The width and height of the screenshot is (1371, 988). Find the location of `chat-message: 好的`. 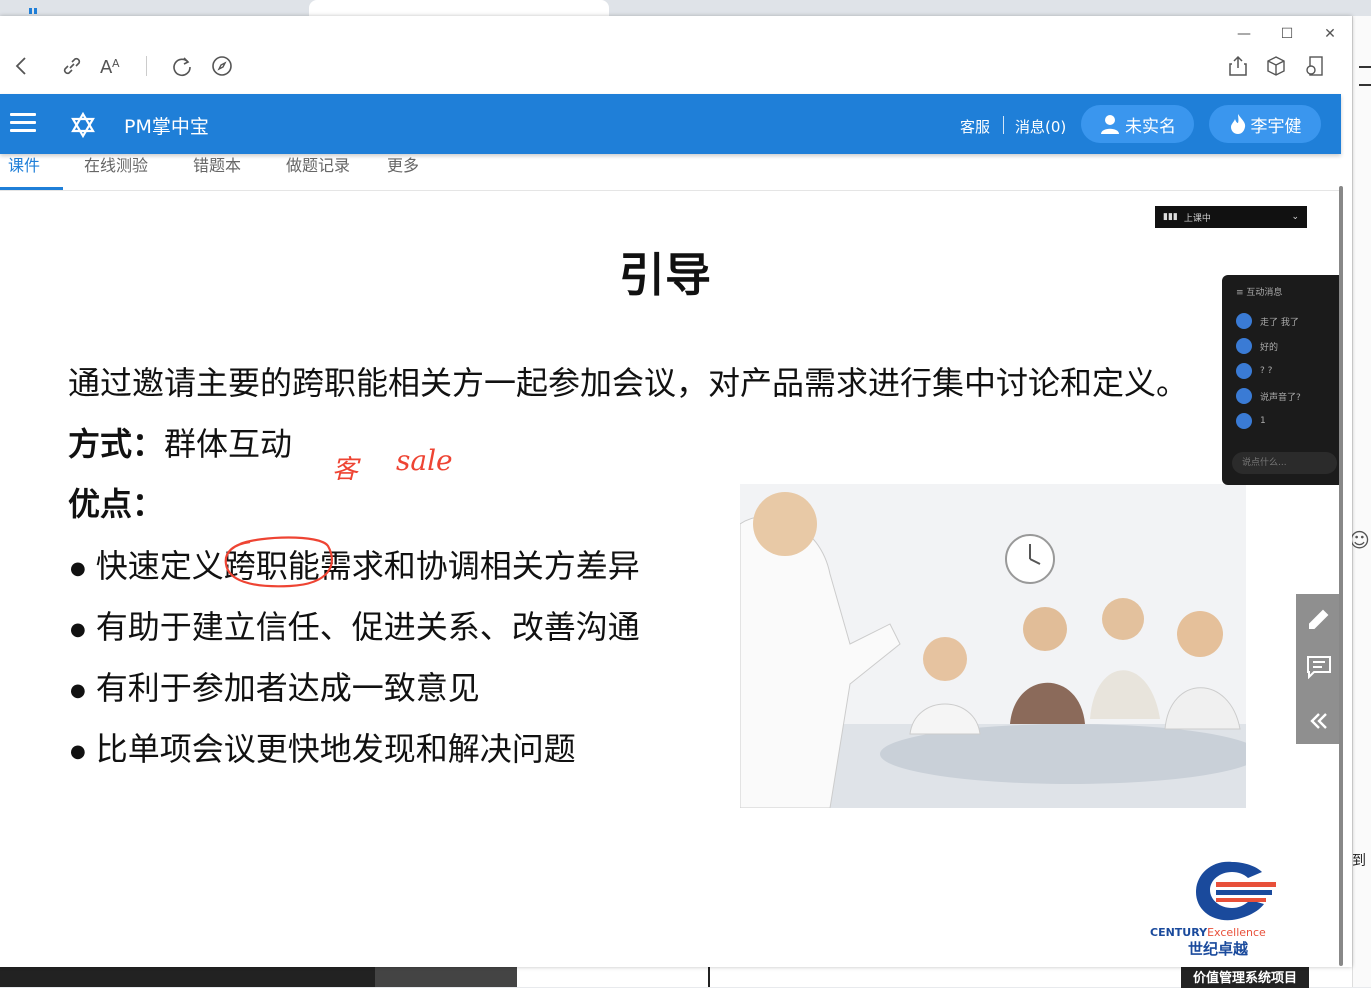

chat-message: 好的 is located at coordinates (1257, 346).